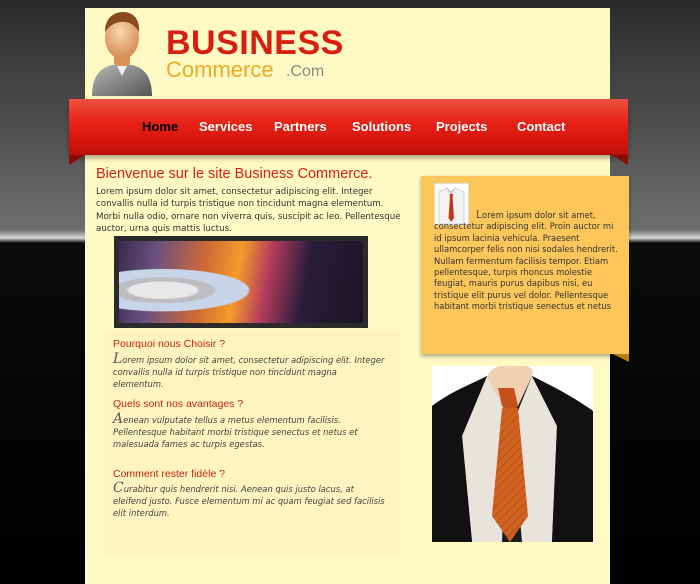 Image resolution: width=700 pixels, height=584 pixels. I want to click on dropcap-letter: A, so click(118, 419).